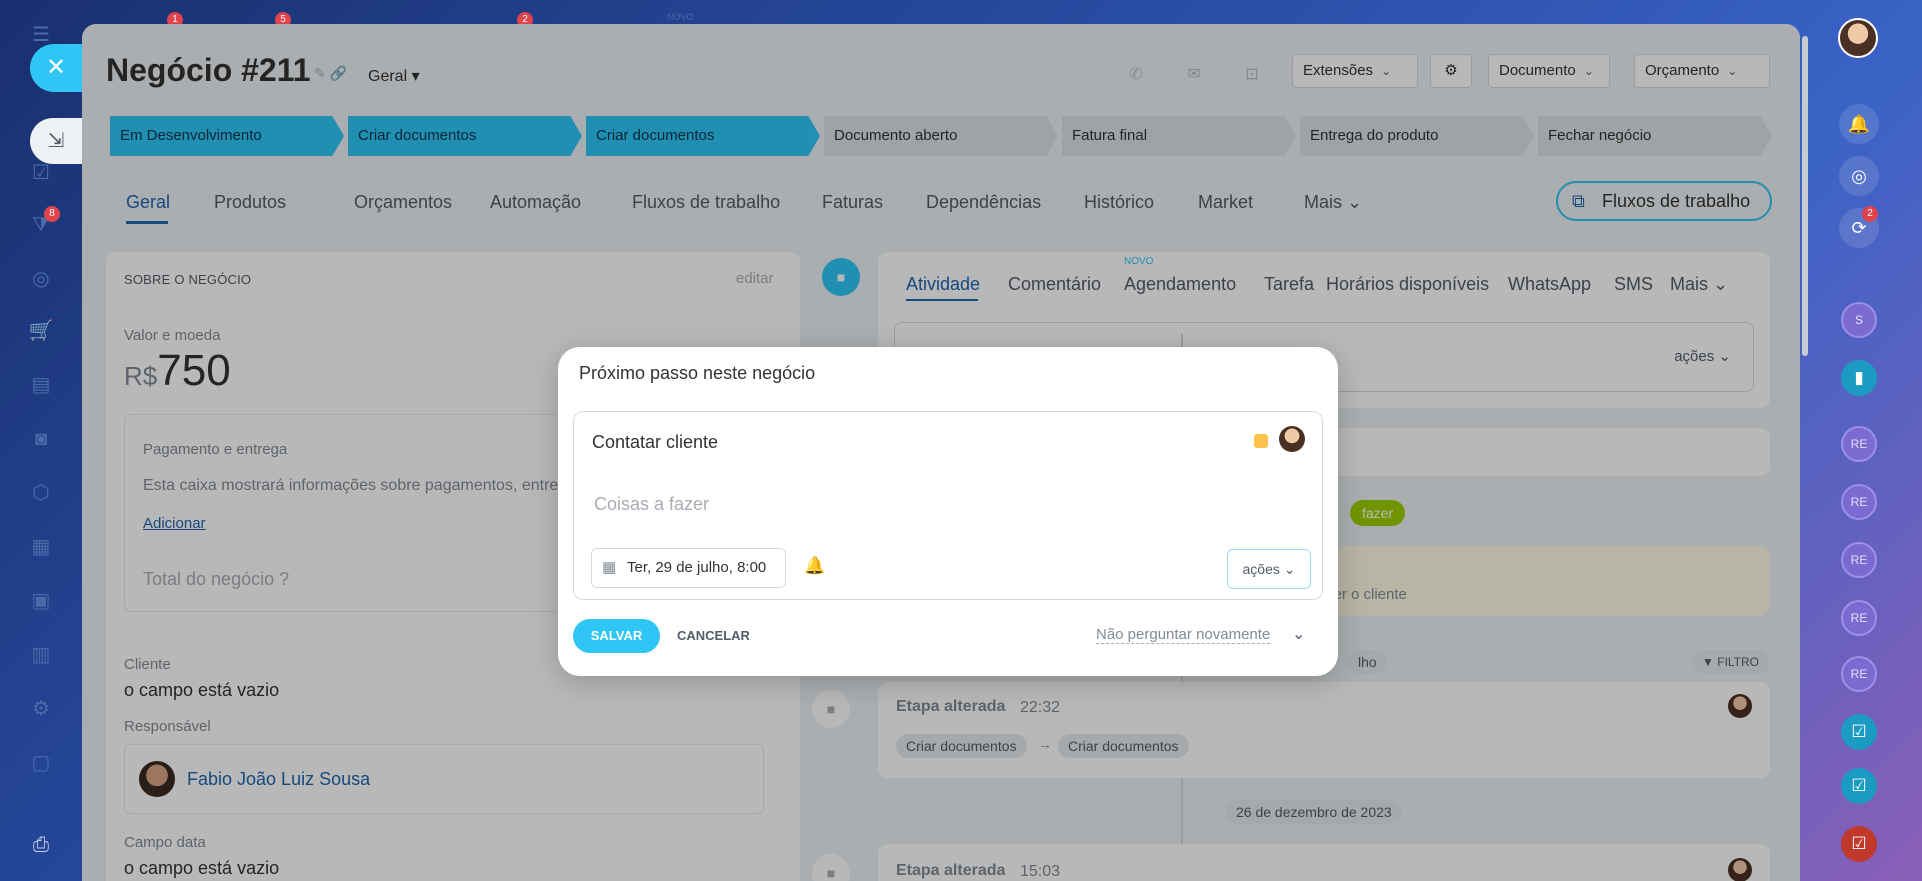 The height and width of the screenshot is (881, 1922). Describe the element at coordinates (41, 655) in the screenshot. I see `chart-icon: ▥` at that location.